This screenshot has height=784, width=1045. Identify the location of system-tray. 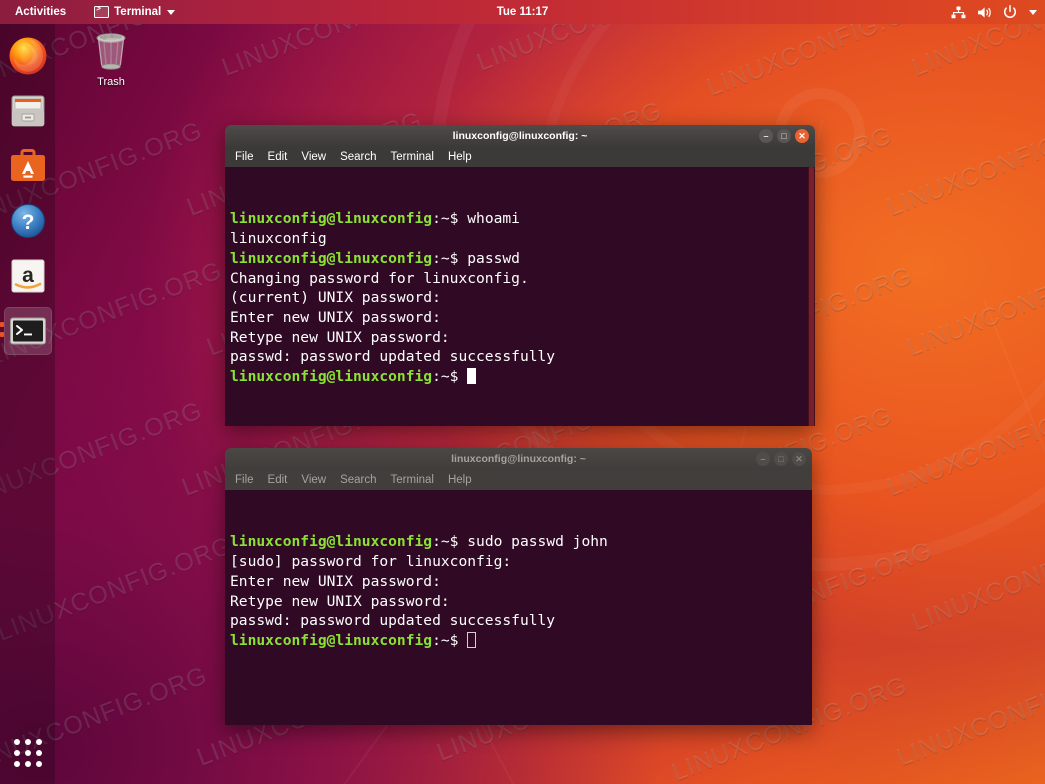
(994, 12).